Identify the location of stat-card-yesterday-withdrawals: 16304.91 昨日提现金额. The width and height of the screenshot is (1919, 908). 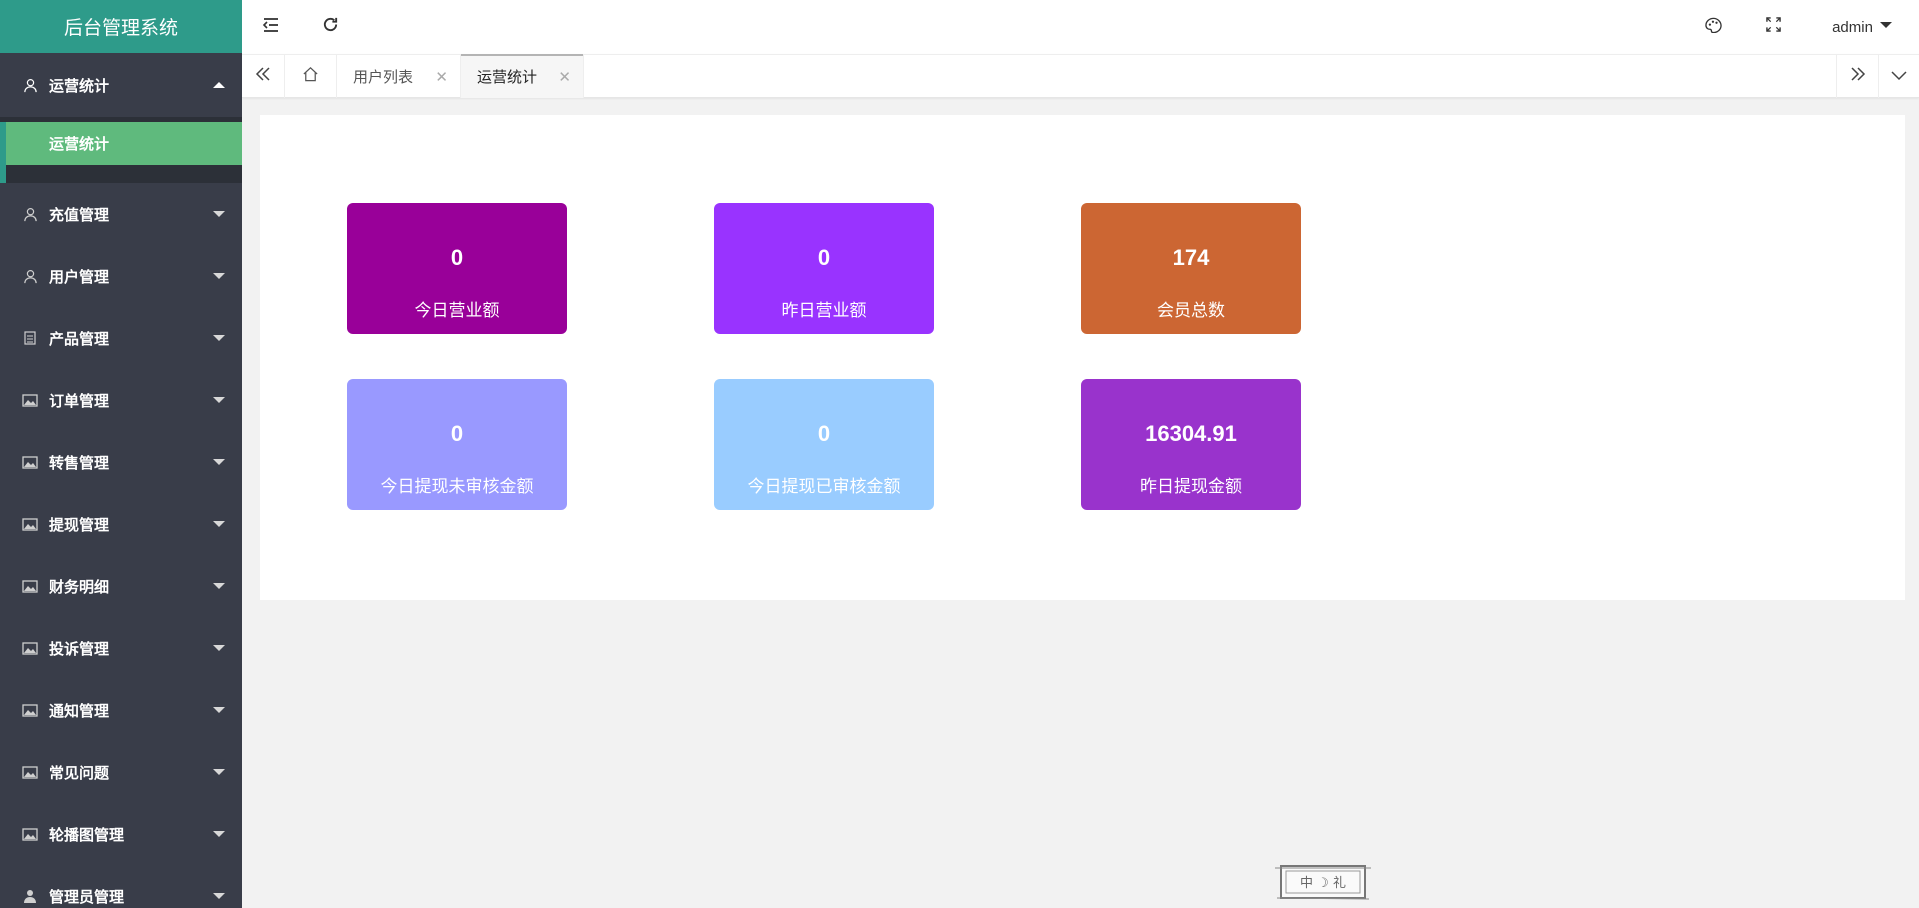
(1191, 444).